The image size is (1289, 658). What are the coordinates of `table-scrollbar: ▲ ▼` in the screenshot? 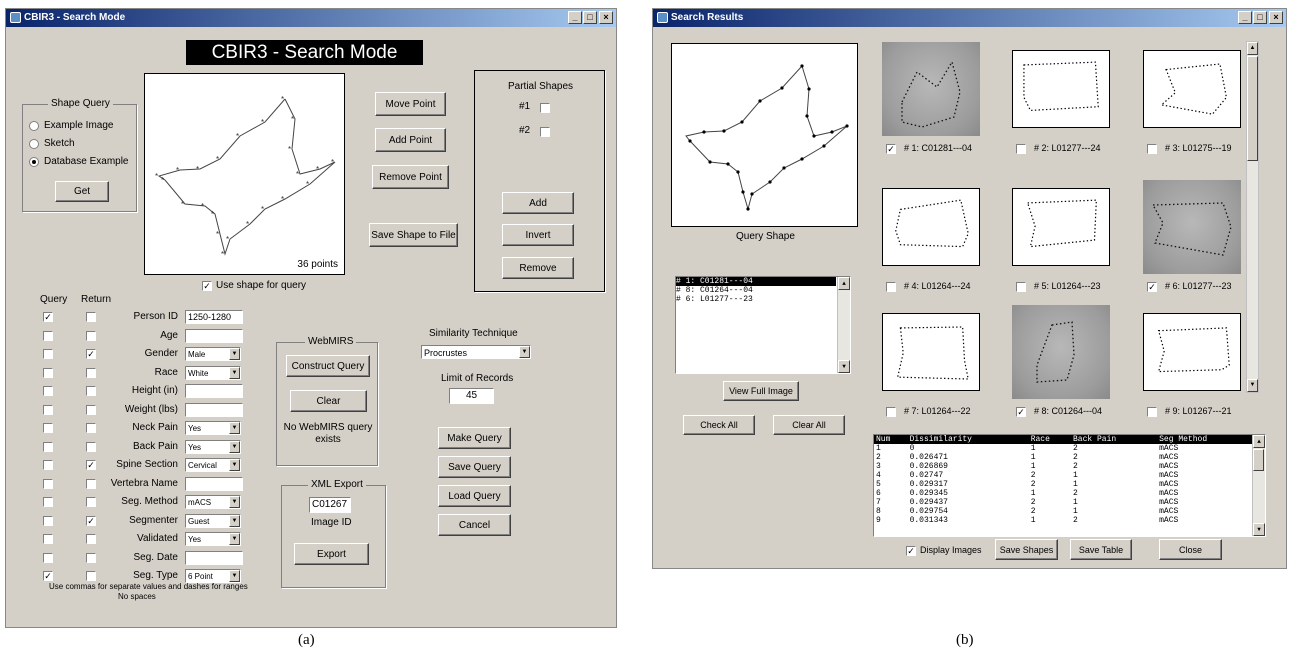 It's located at (1258, 485).